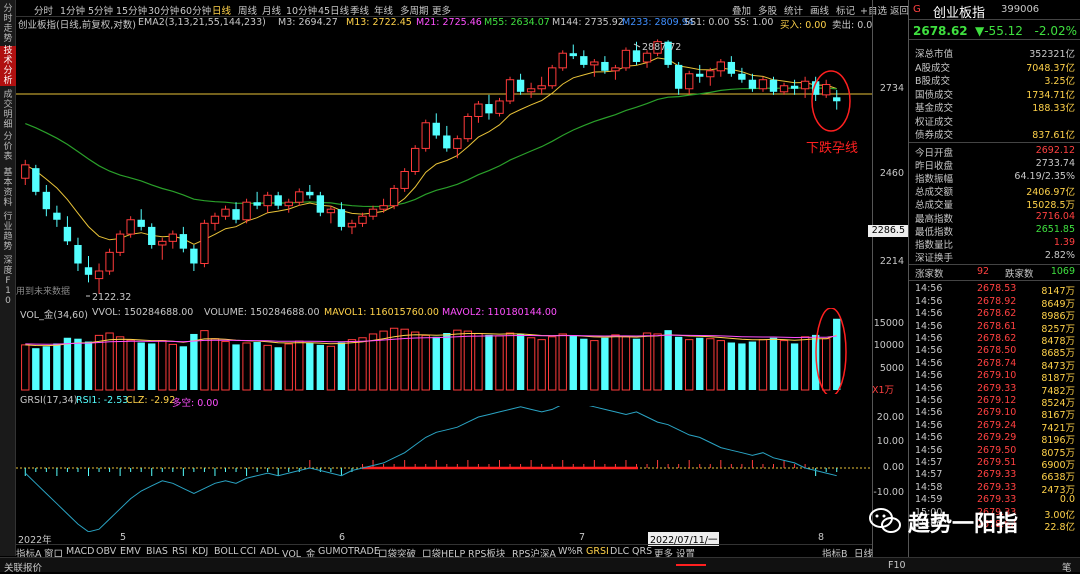  What do you see at coordinates (929, 275) in the screenshot?
I see `up-label: 涨家数` at bounding box center [929, 275].